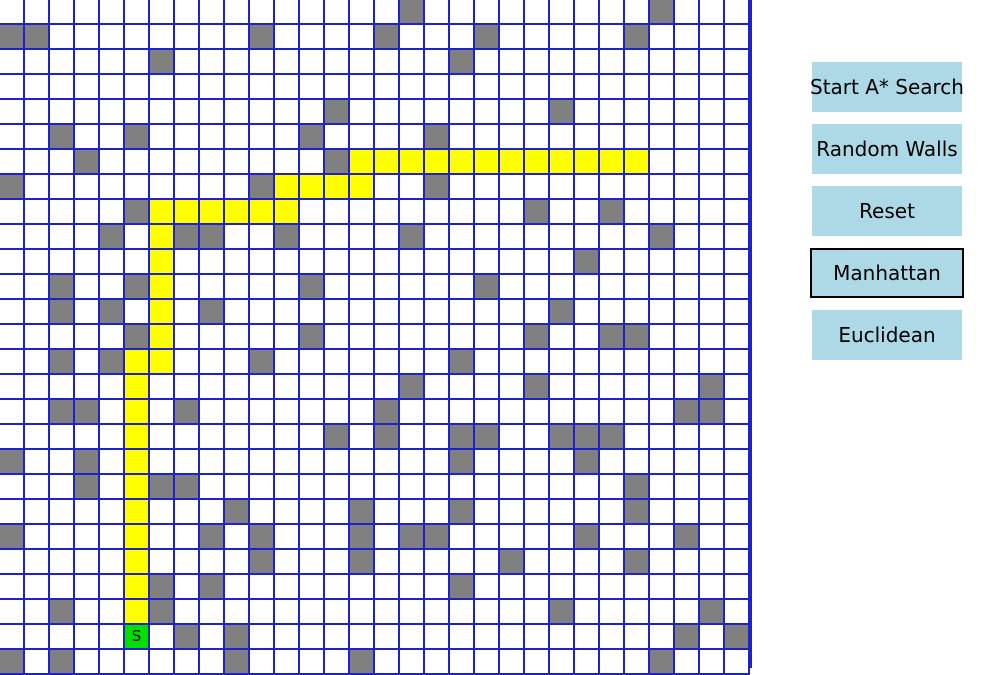 Image resolution: width=1002 pixels, height=675 pixels. I want to click on path-cell, so click(462, 162).